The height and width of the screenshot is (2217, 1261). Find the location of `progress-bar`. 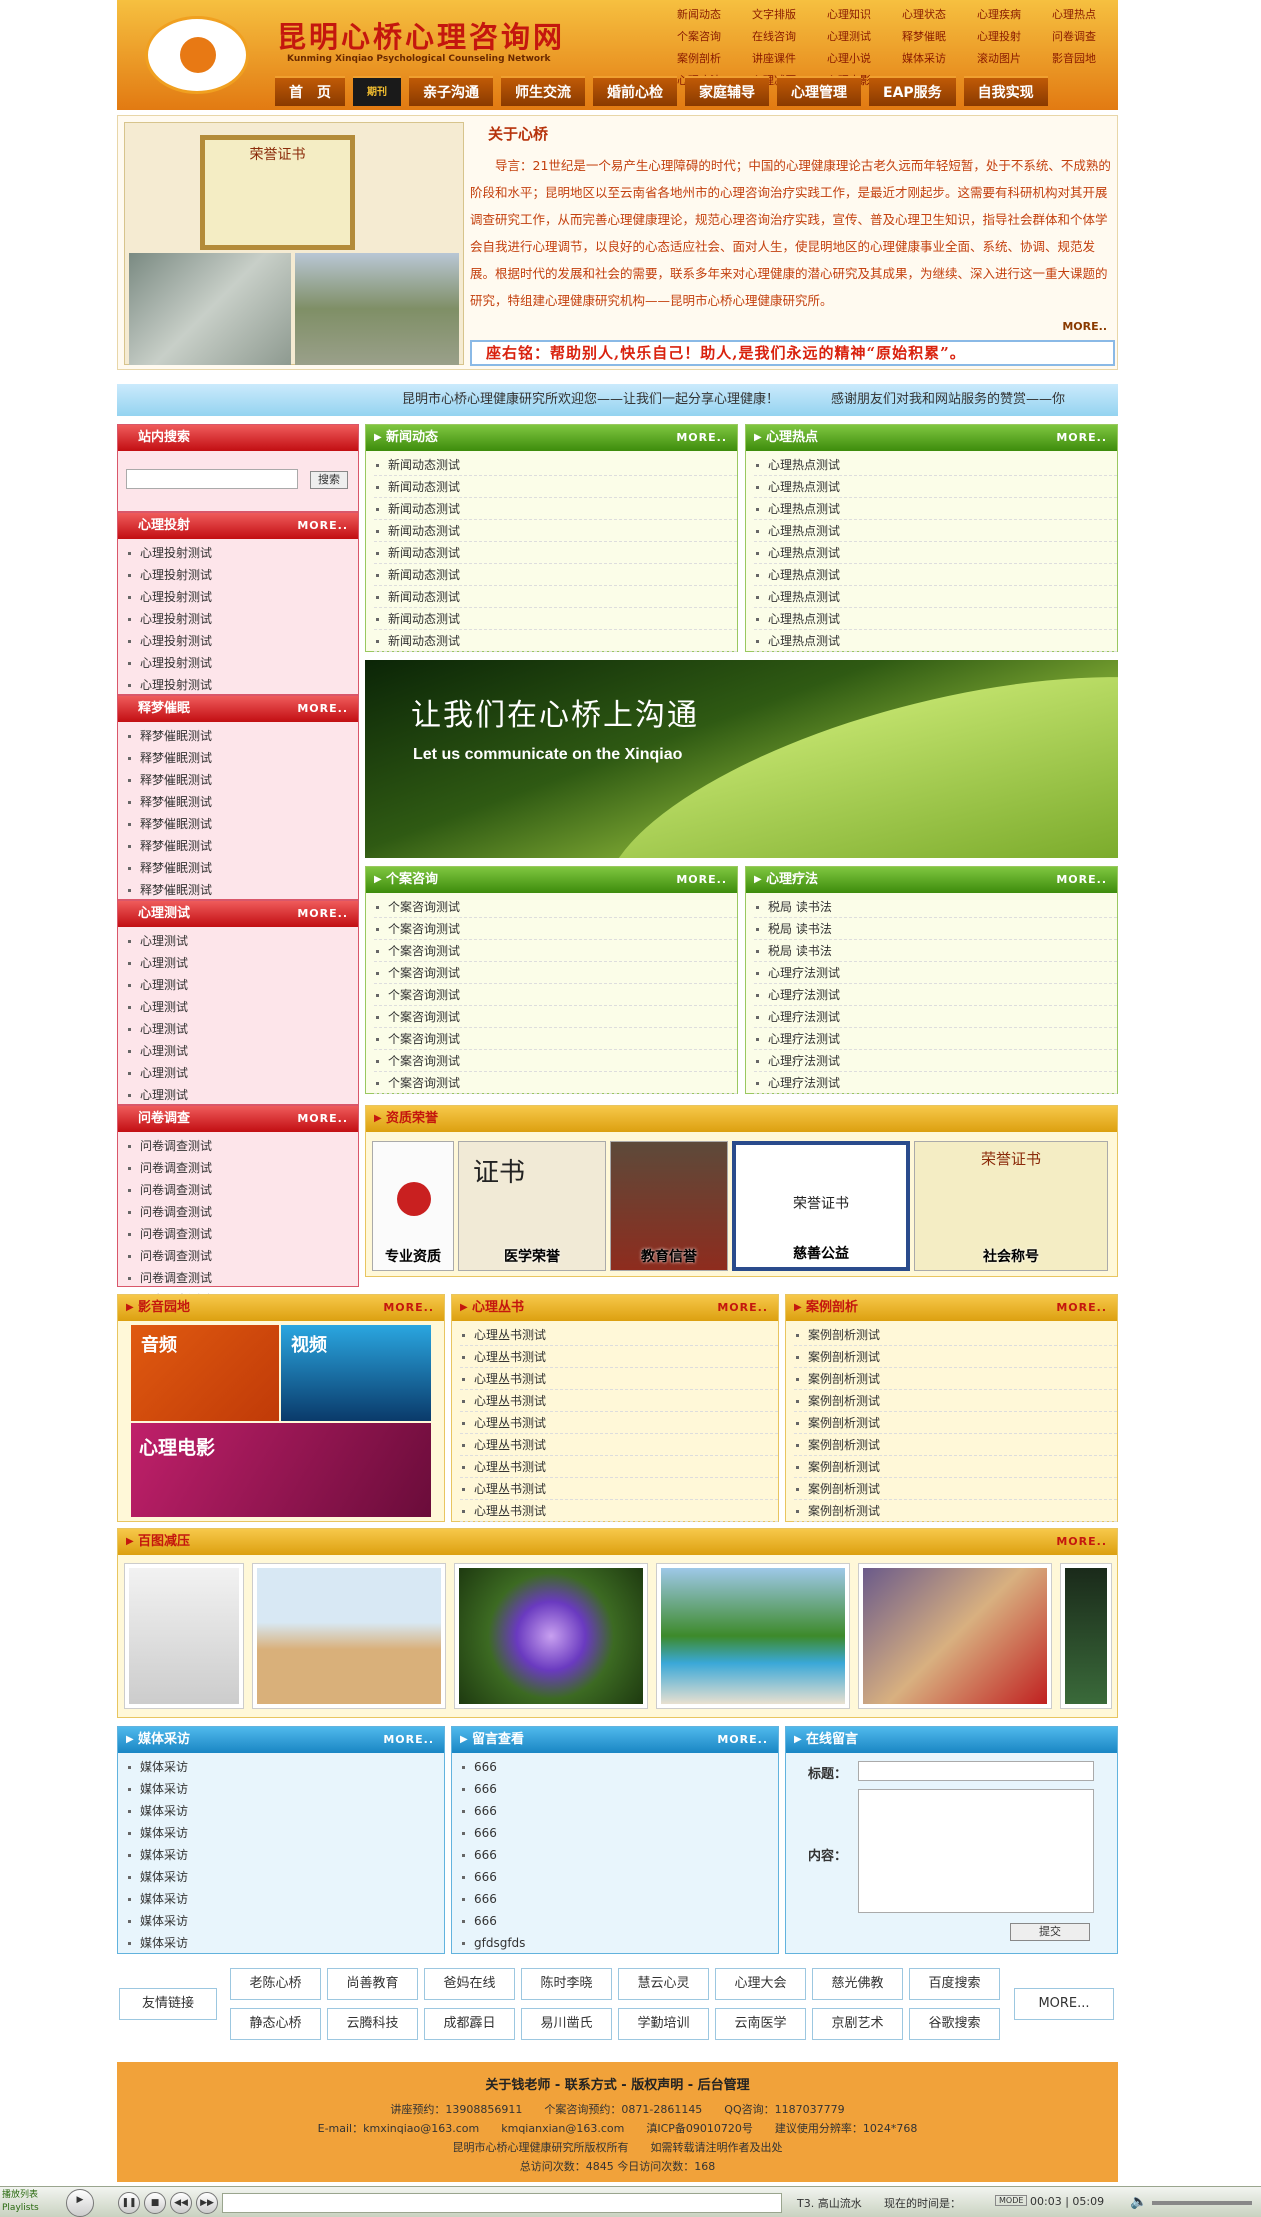

progress-bar is located at coordinates (502, 2203).